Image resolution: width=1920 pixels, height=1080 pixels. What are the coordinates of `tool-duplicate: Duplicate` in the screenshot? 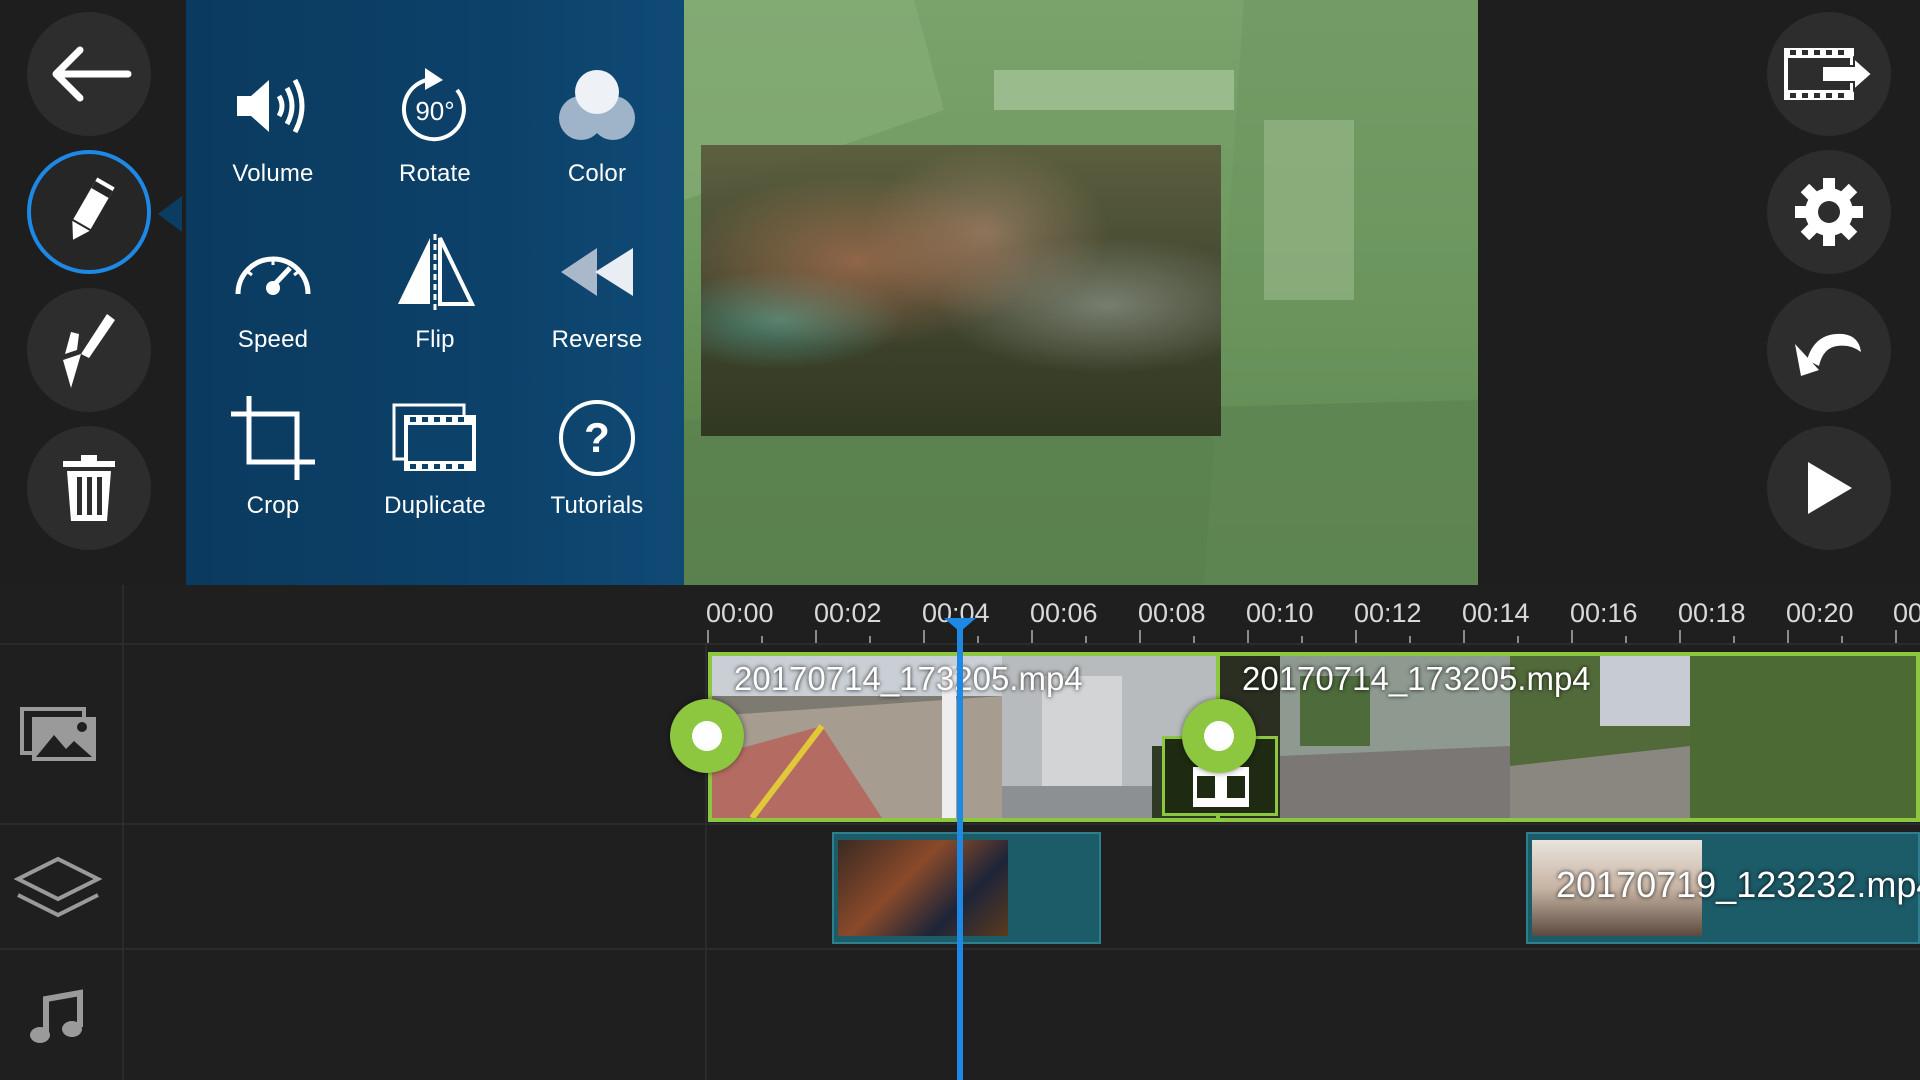 It's located at (435, 460).